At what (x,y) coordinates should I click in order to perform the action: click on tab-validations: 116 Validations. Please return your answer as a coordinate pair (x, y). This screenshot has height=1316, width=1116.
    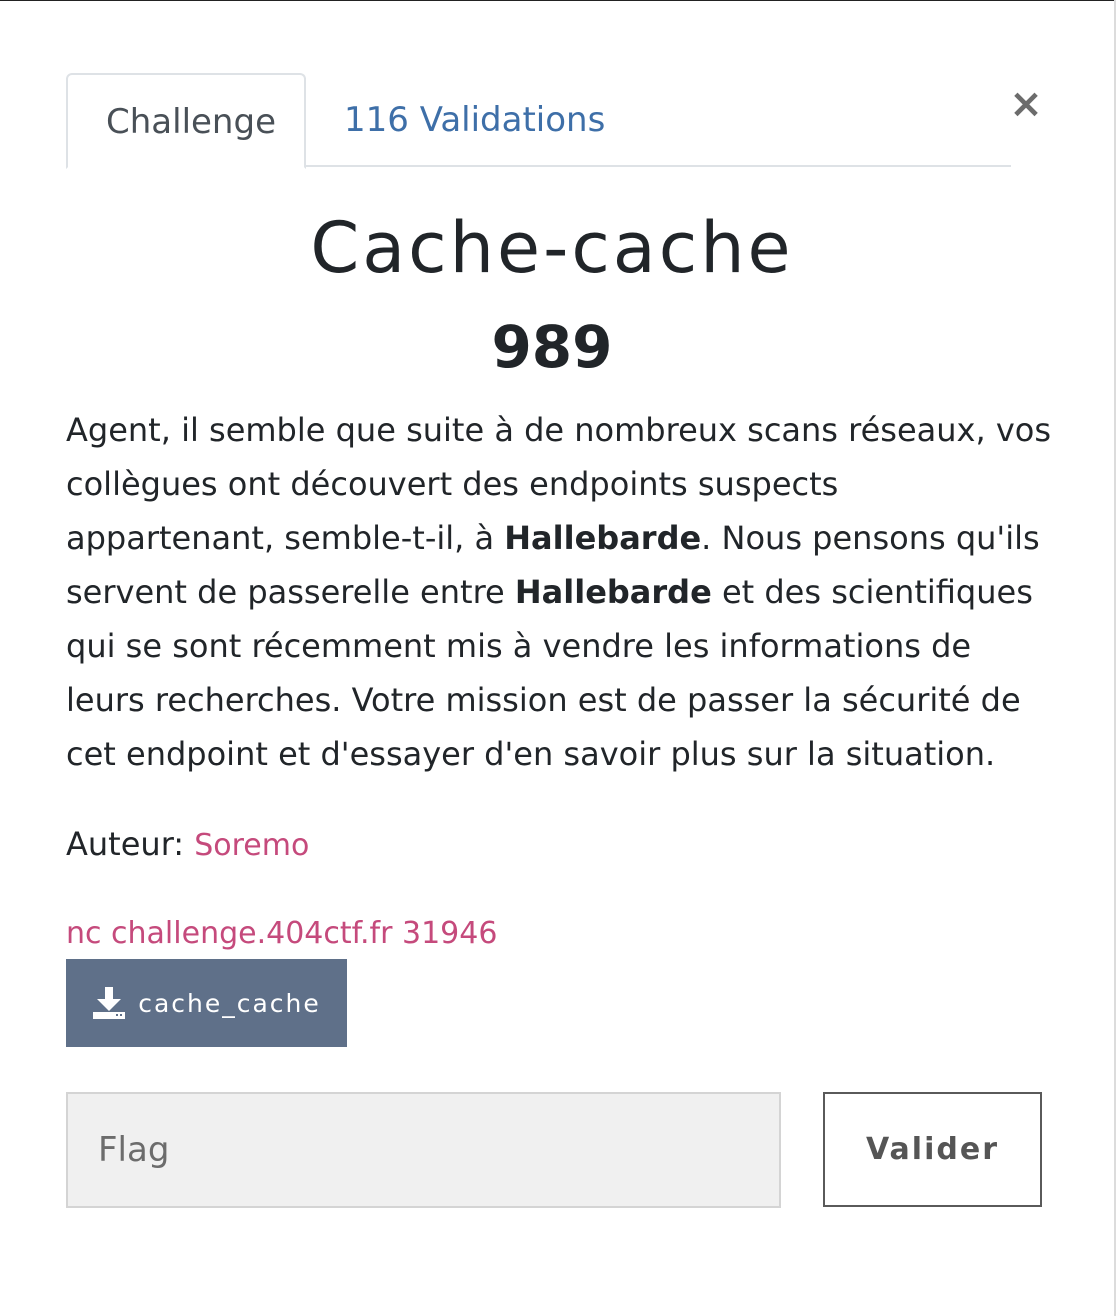
    Looking at the image, I should click on (475, 120).